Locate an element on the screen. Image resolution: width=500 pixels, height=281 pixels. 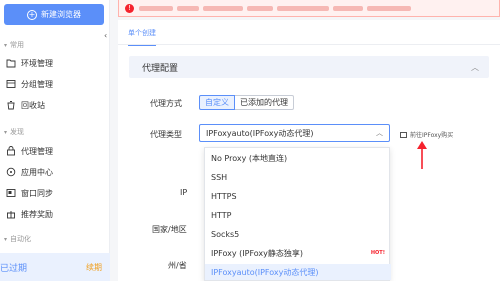
group-icon is located at coordinates (11, 84).